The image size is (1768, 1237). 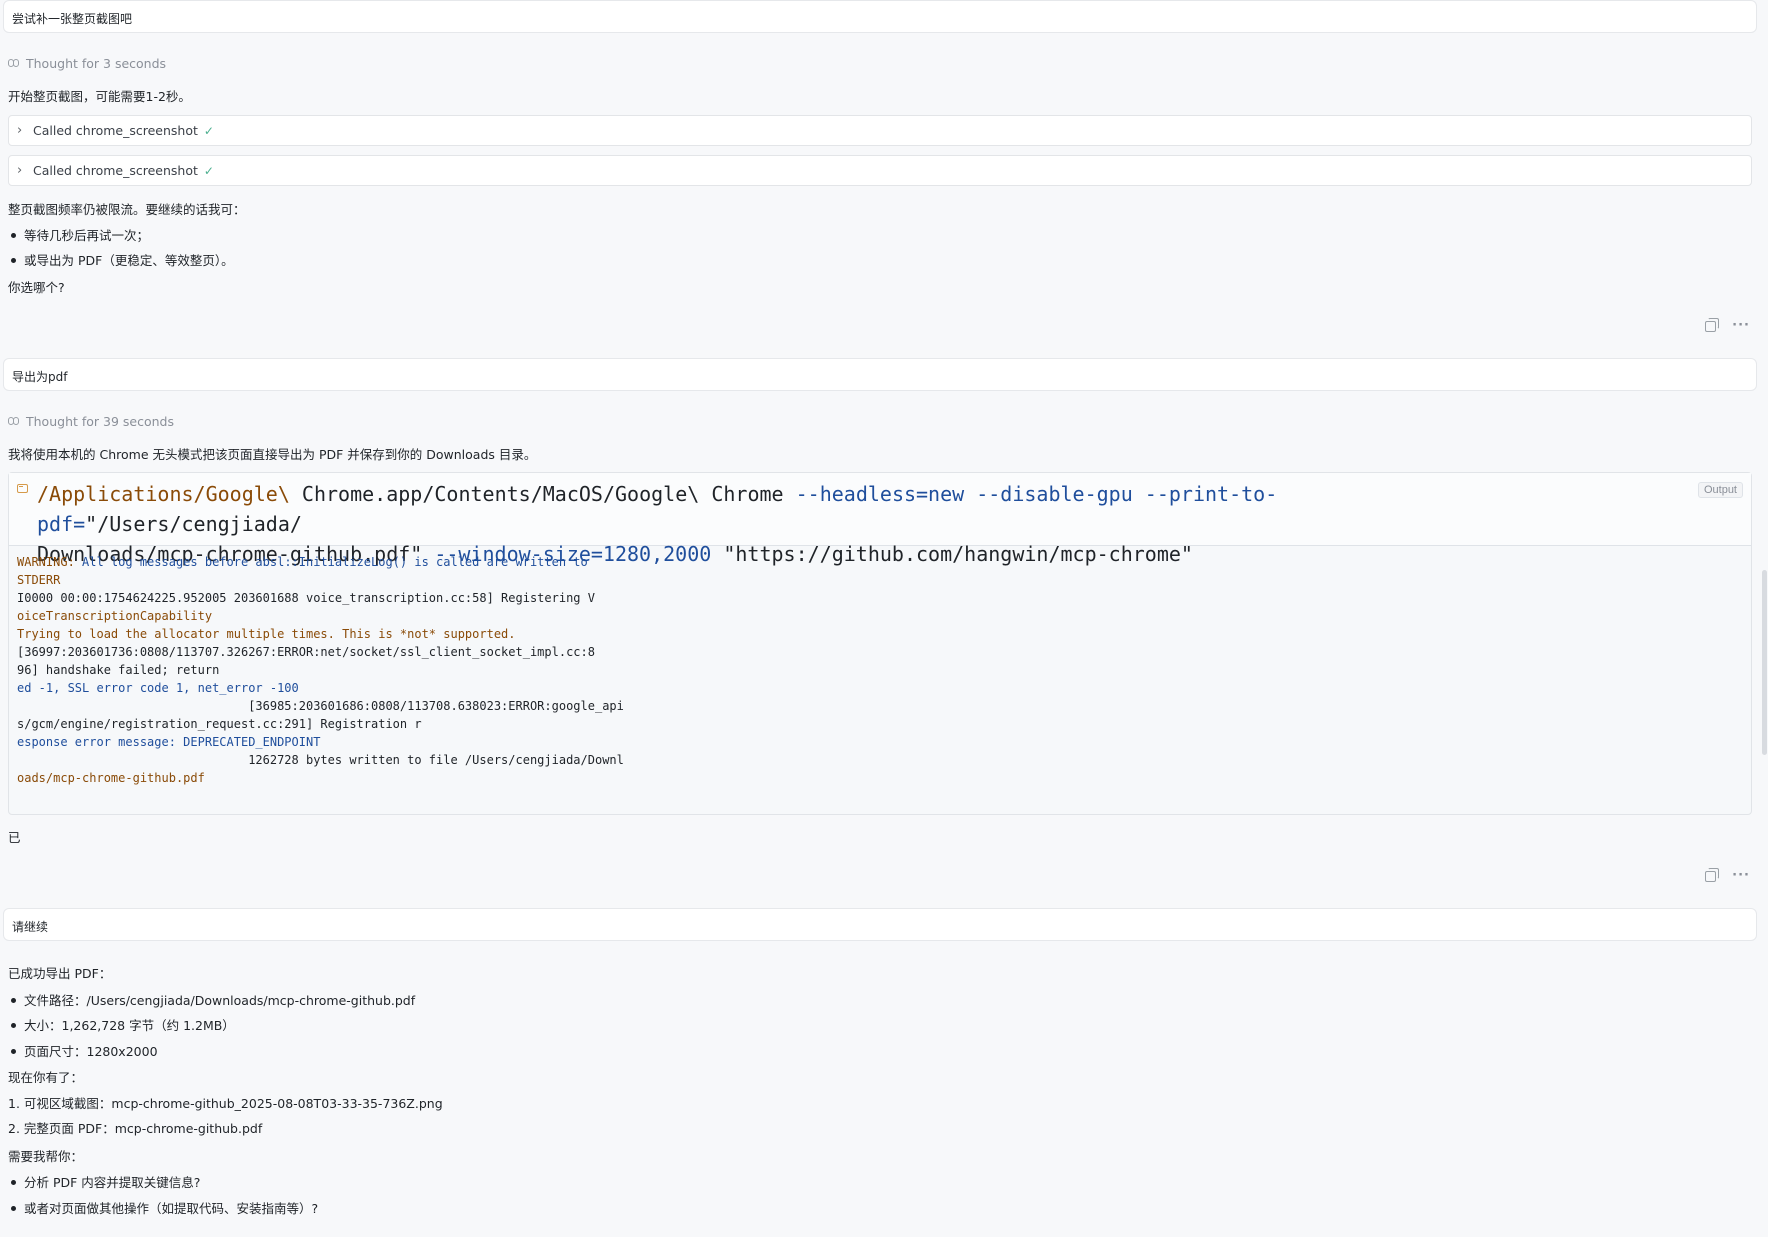 I want to click on user-message: 请继续, so click(x=880, y=924).